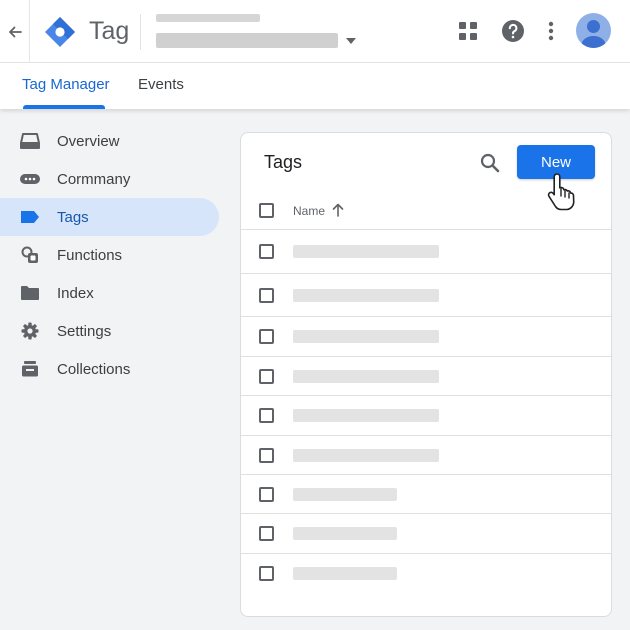 Image resolution: width=630 pixels, height=630 pixels. Describe the element at coordinates (208, 18) in the screenshot. I see `account-name-placeholder` at that location.